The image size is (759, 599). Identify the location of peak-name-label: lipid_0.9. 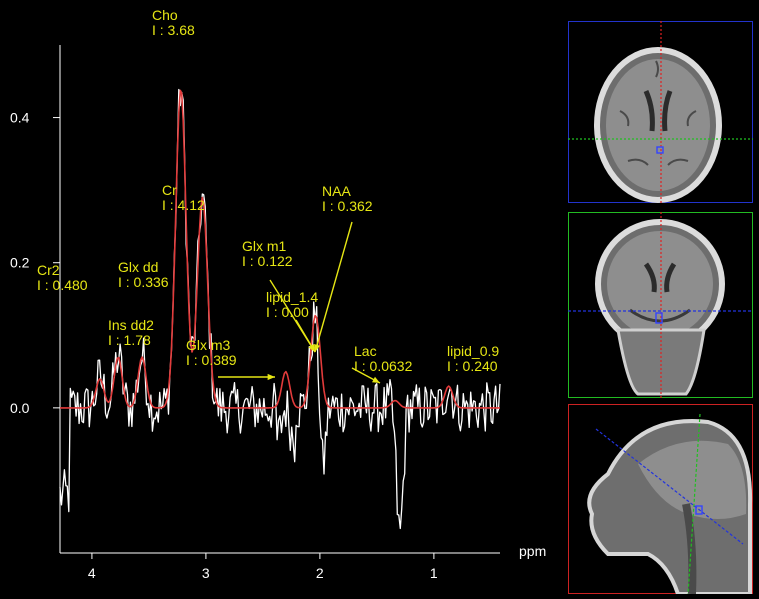
(473, 351).